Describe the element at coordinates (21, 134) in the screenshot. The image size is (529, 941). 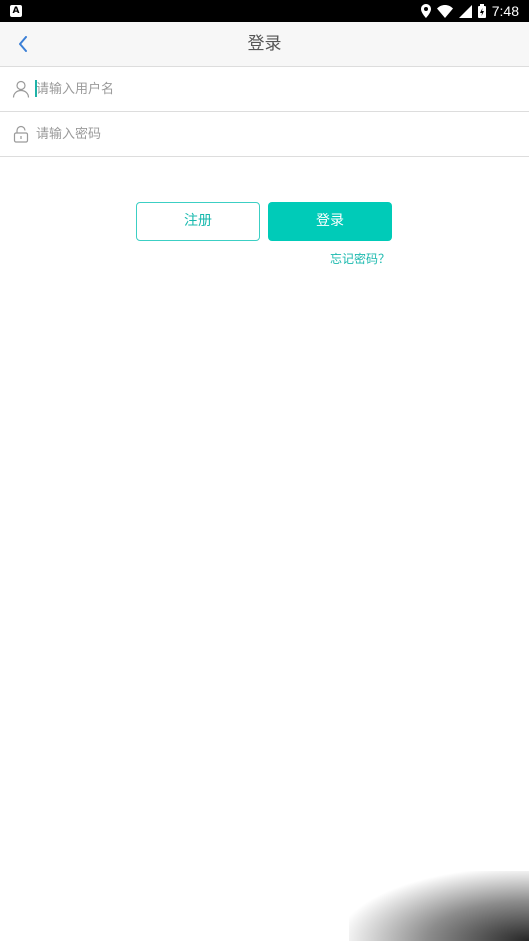
I see `lock-icon` at that location.